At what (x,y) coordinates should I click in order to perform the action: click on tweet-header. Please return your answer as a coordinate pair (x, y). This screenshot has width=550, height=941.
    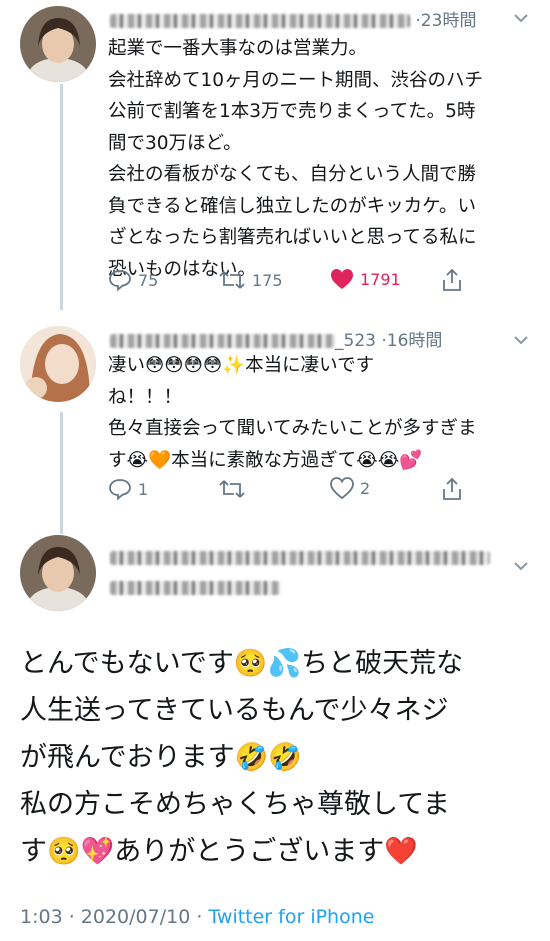
    Looking at the image, I should click on (300, 558).